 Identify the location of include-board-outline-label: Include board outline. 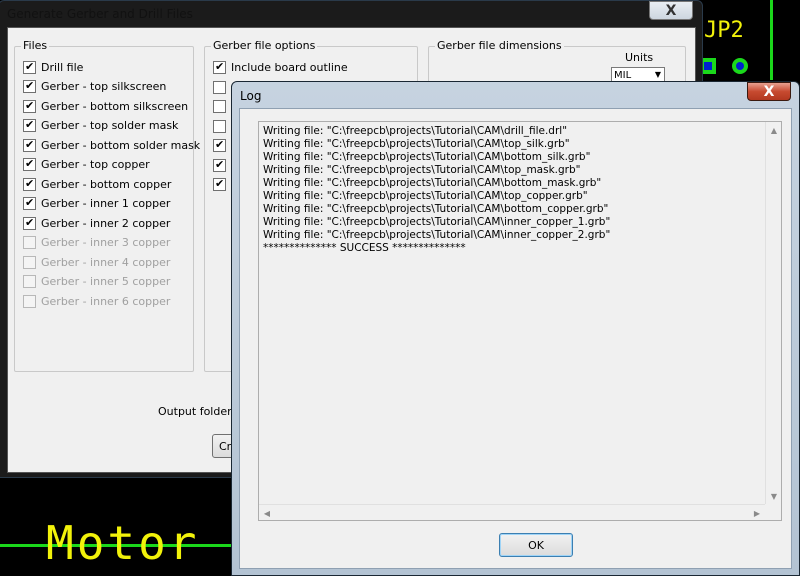
(289, 67).